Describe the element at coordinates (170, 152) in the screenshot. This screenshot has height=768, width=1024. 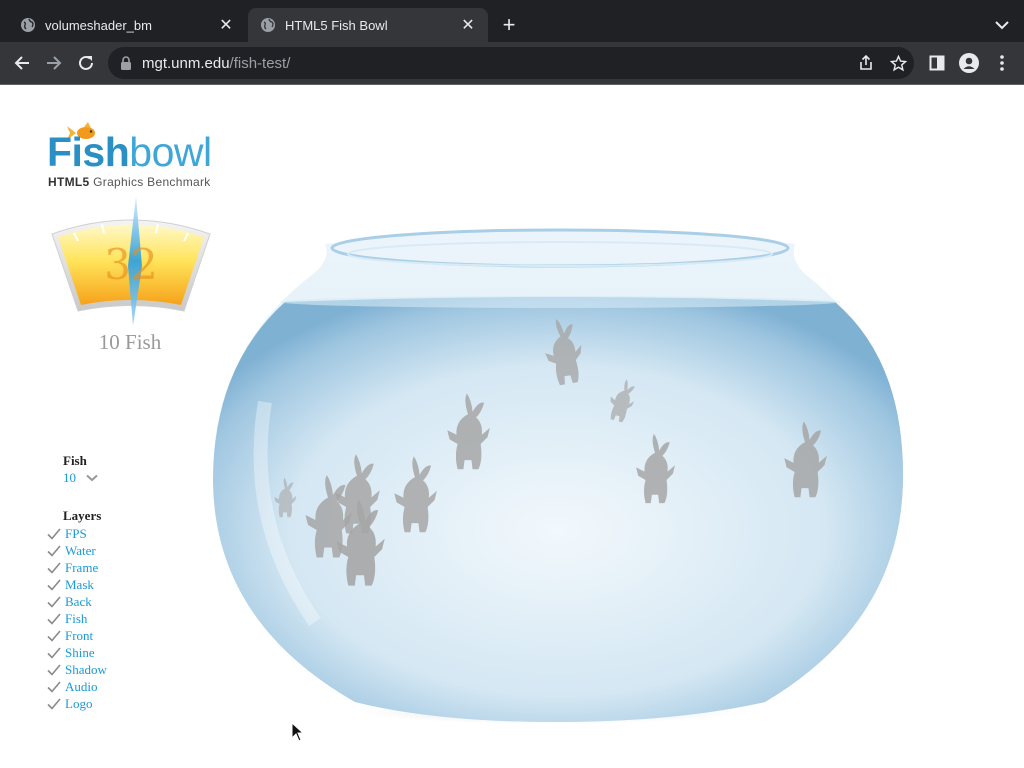
I see `logo-word-thin: bowl` at that location.